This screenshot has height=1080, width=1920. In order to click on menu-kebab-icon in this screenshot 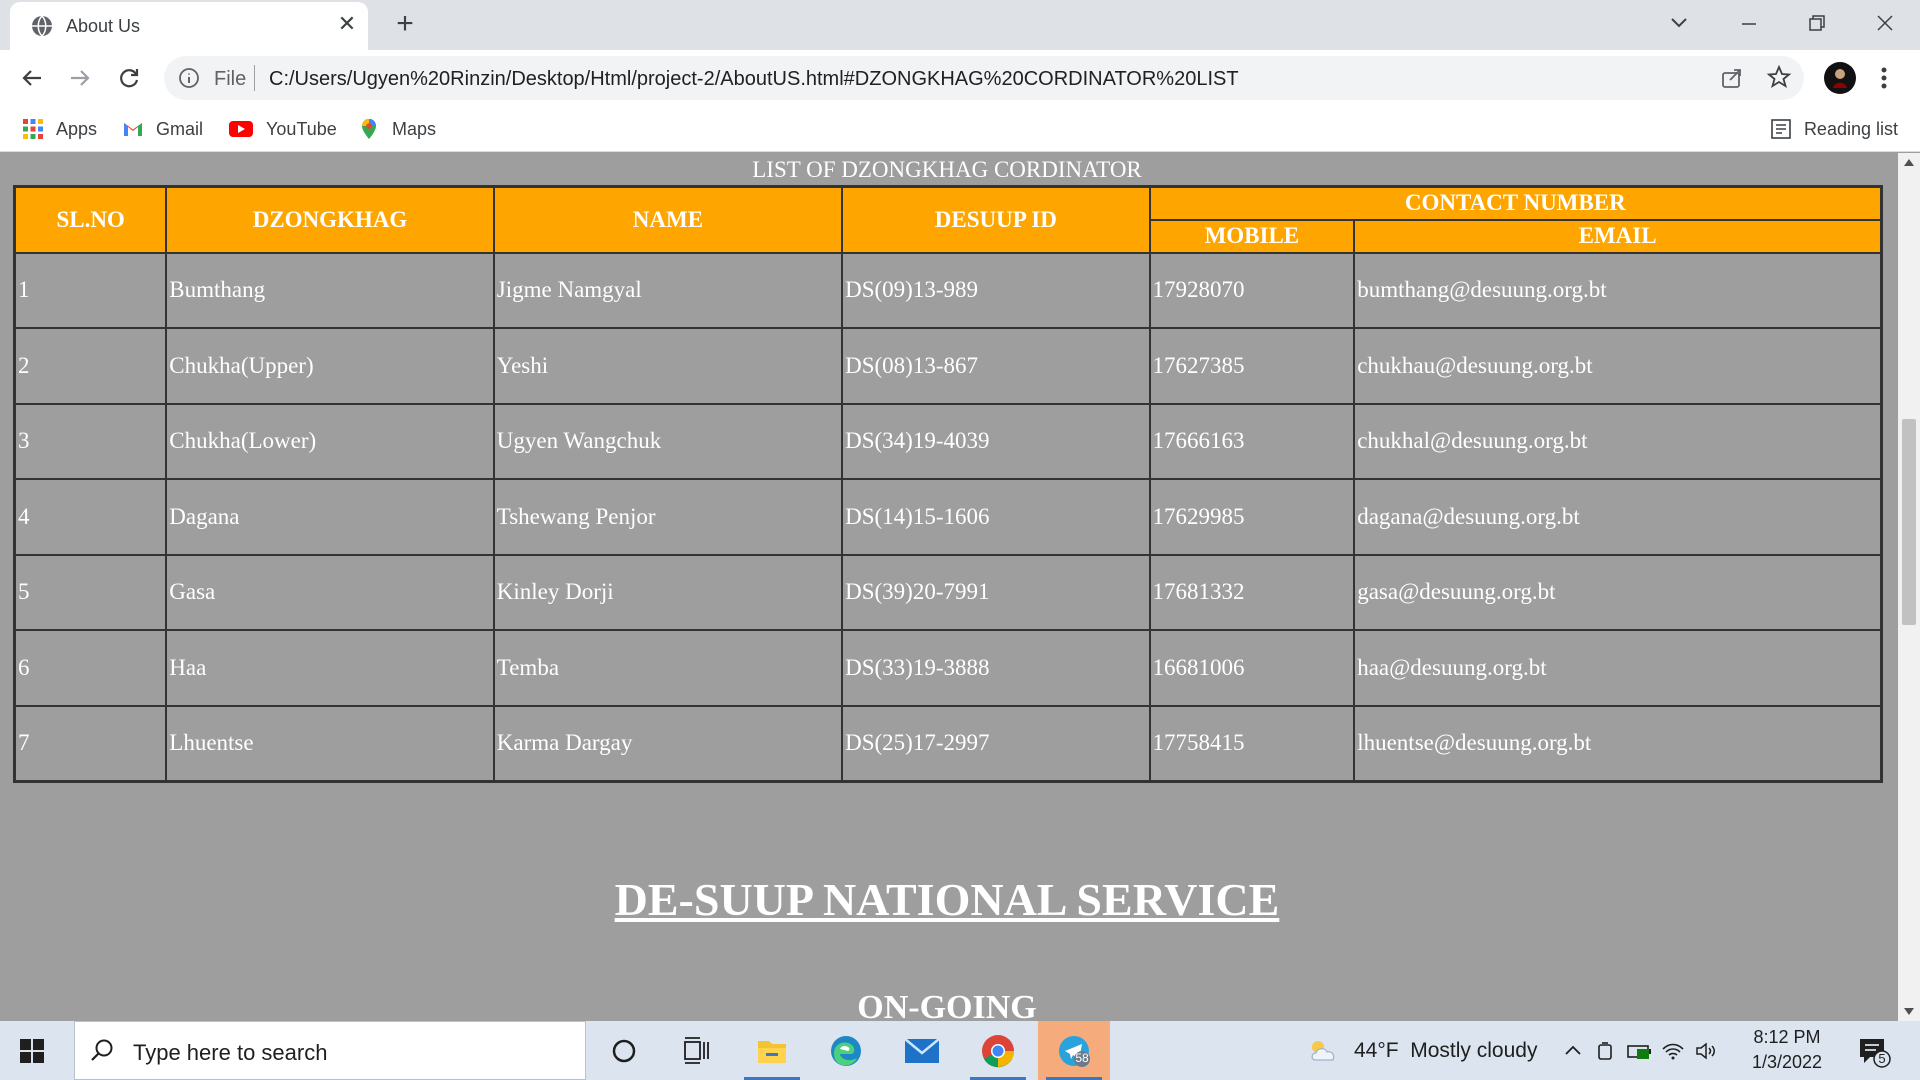, I will do `click(1884, 78)`.